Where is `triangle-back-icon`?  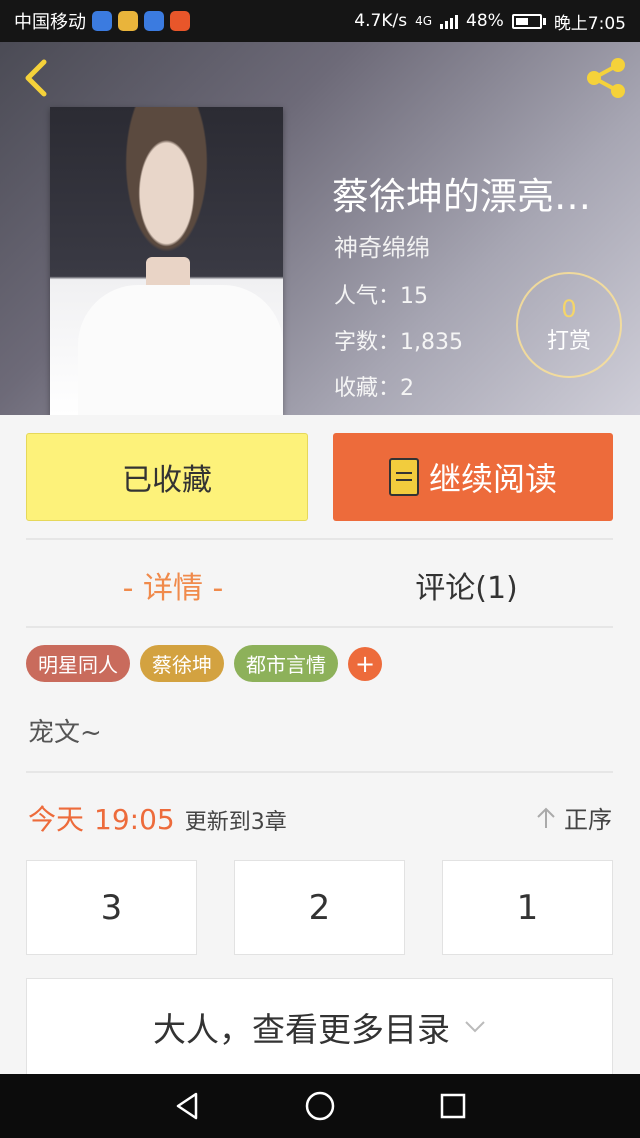
triangle-back-icon is located at coordinates (186, 1106).